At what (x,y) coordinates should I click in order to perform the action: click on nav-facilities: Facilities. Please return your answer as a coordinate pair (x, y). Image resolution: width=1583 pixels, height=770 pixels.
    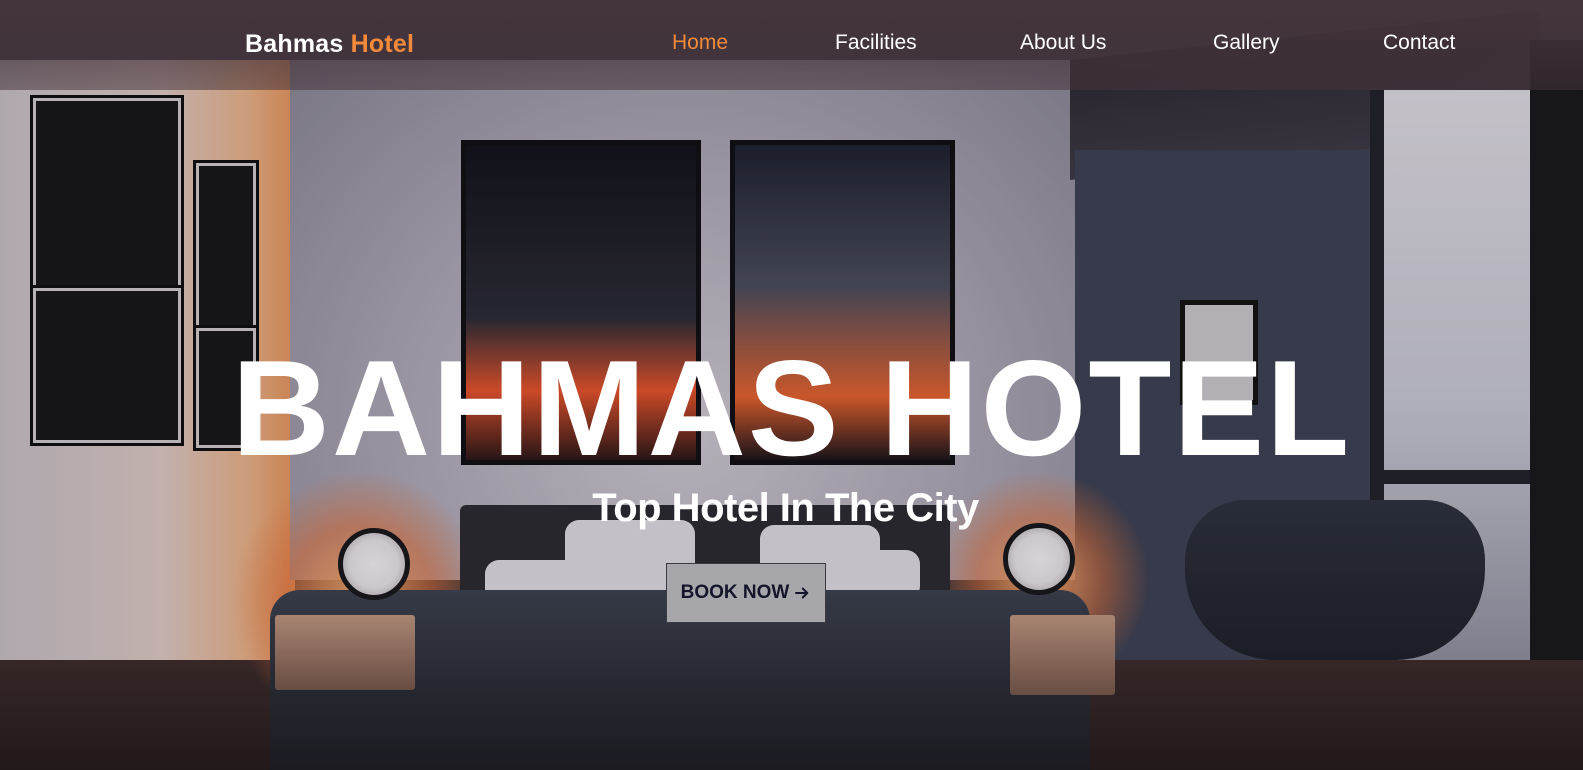
    Looking at the image, I should click on (876, 43).